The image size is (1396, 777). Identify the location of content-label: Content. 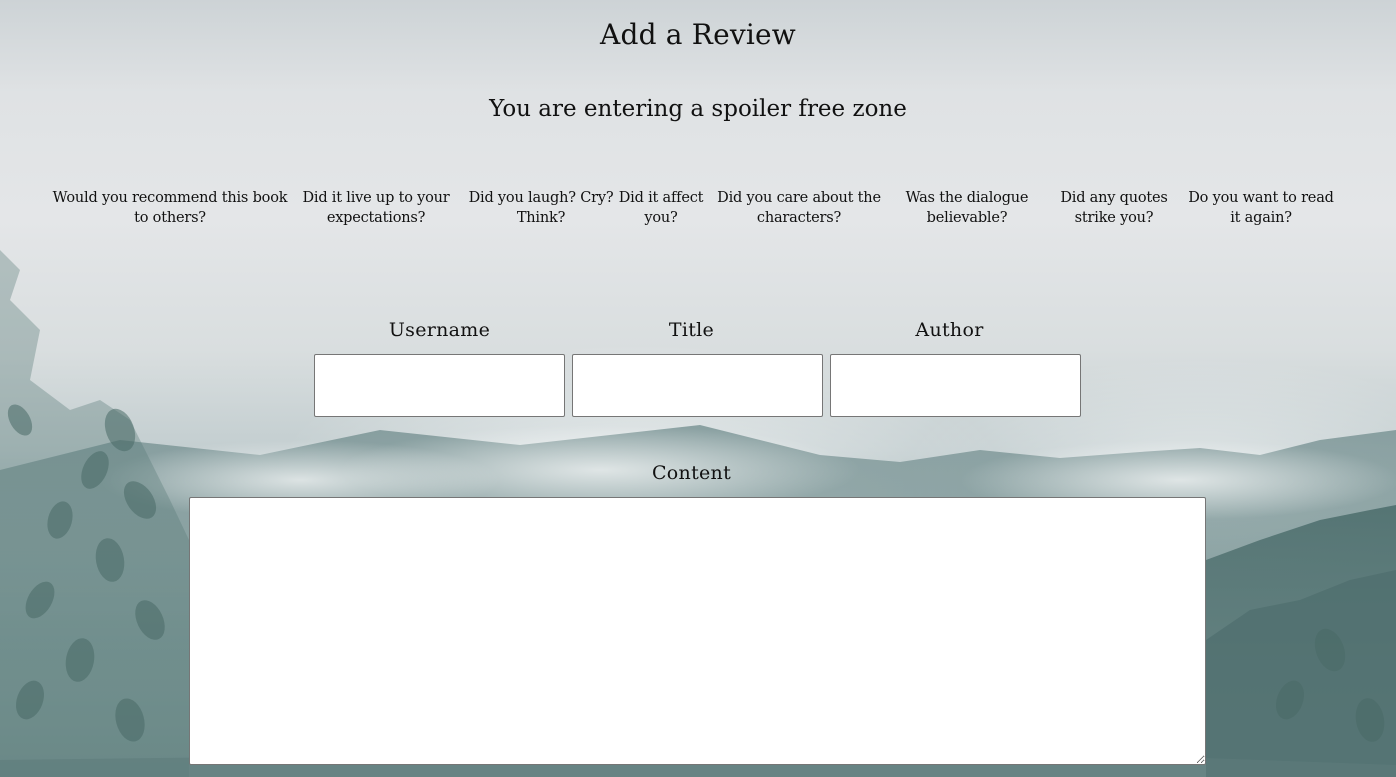
(691, 473).